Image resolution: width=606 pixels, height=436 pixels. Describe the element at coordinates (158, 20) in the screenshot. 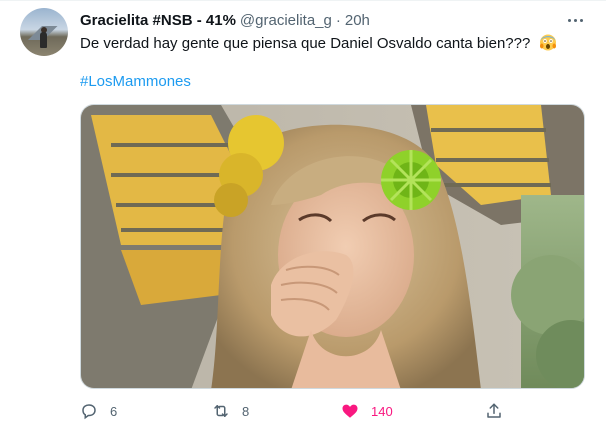

I see `author-name: Gracielita #NSB - 41%` at that location.